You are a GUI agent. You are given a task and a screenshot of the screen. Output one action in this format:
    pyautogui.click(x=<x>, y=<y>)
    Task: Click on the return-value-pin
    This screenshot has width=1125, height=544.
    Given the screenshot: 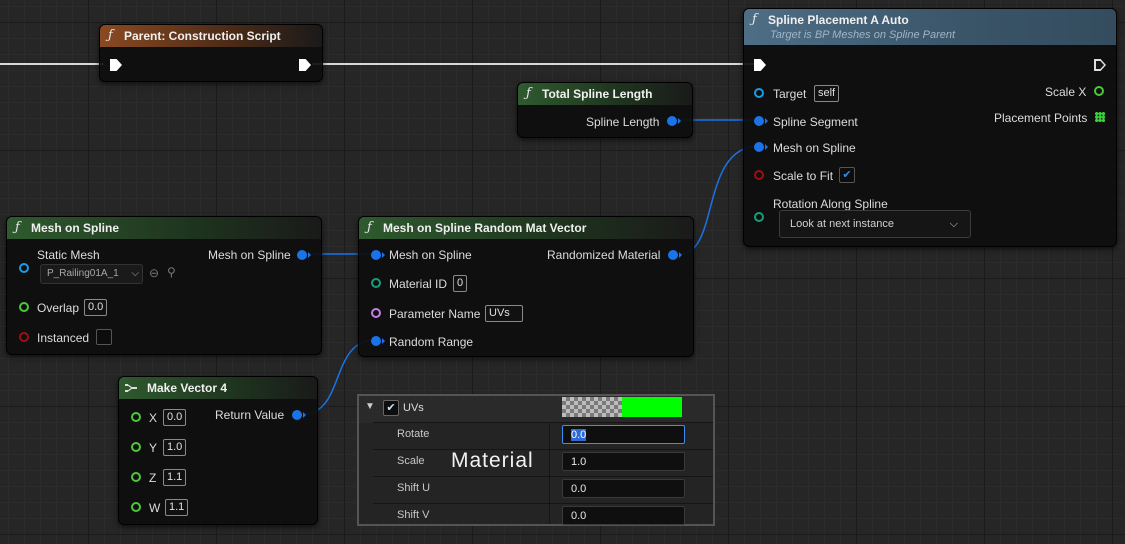 What is the action you would take?
    pyautogui.click(x=299, y=415)
    